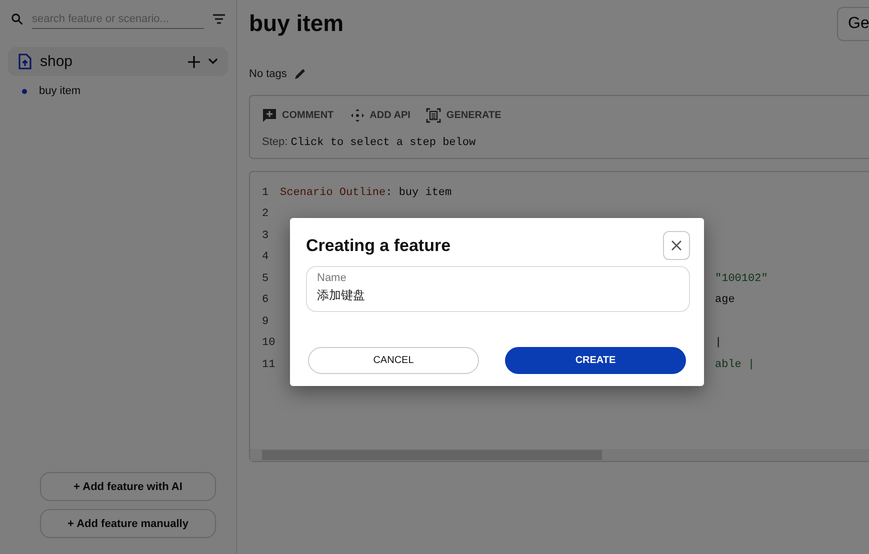 This screenshot has width=869, height=554. What do you see at coordinates (219, 18) in the screenshot?
I see `filter-icon` at bounding box center [219, 18].